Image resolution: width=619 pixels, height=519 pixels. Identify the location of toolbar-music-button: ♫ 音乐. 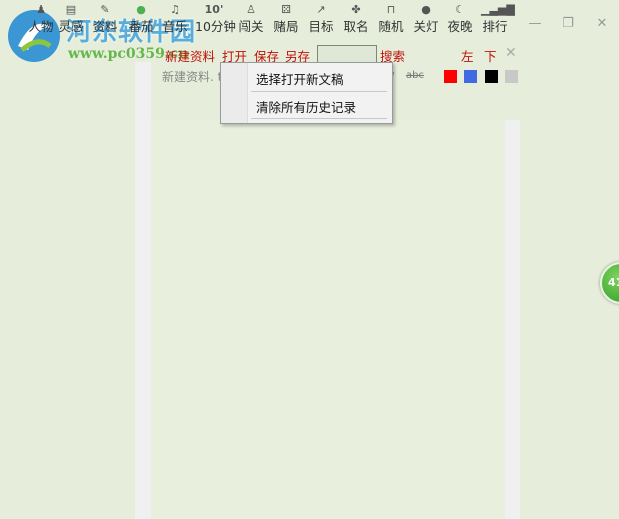
(175, 20).